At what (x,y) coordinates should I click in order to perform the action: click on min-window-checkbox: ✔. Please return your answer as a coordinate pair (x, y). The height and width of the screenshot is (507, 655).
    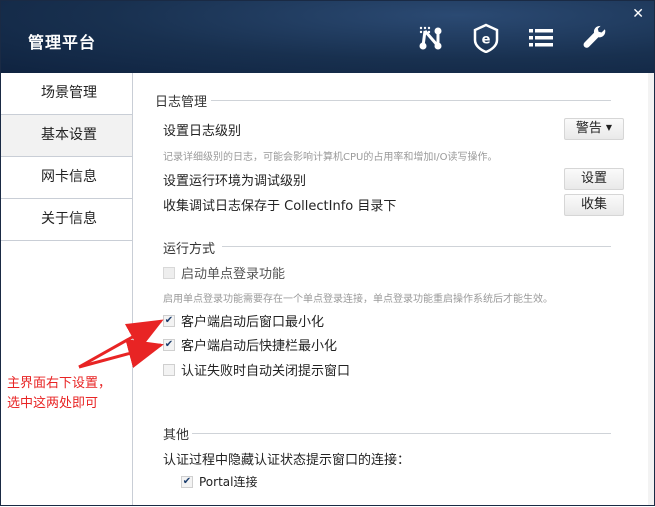
    Looking at the image, I should click on (169, 320).